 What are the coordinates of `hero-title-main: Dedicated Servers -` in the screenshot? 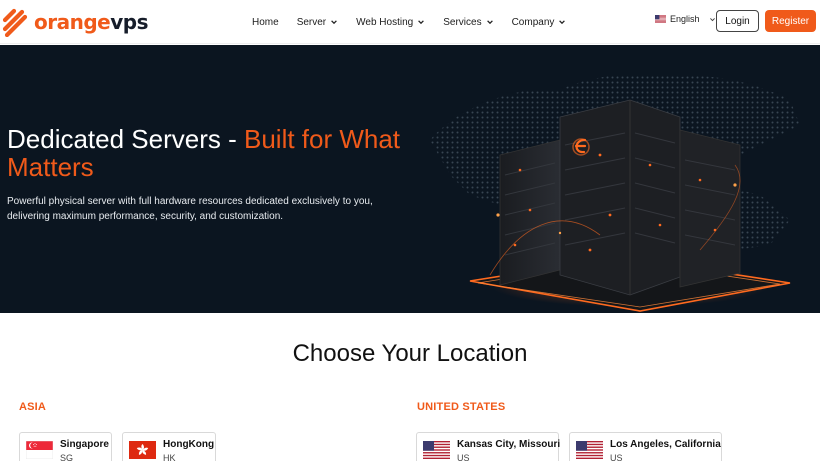 It's located at (125, 139).